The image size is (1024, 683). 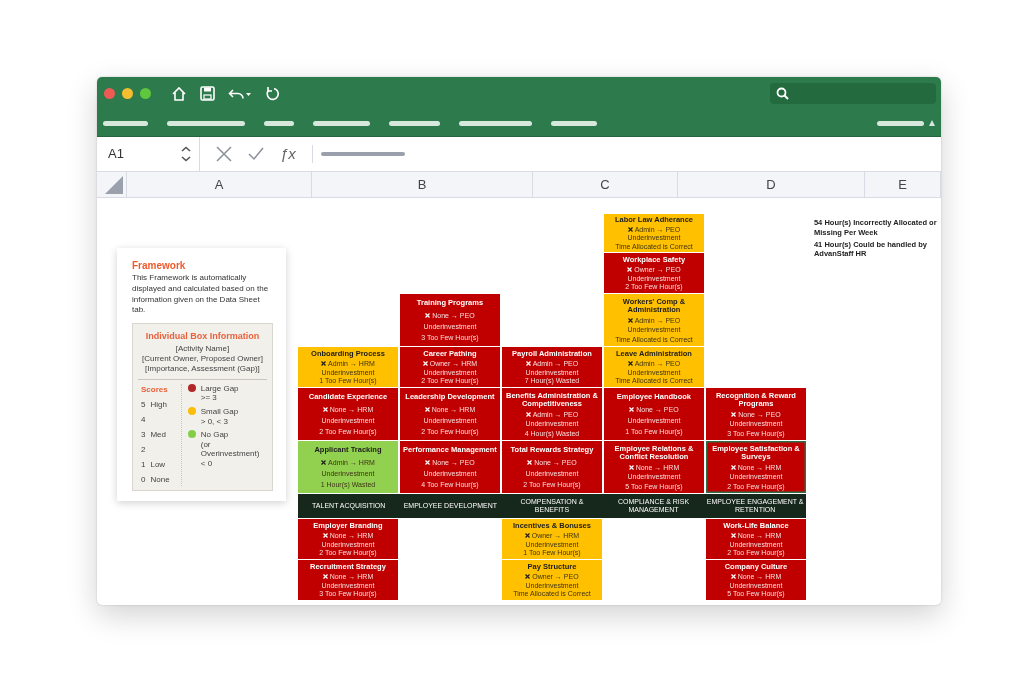 I want to click on search-field, so click(x=853, y=93).